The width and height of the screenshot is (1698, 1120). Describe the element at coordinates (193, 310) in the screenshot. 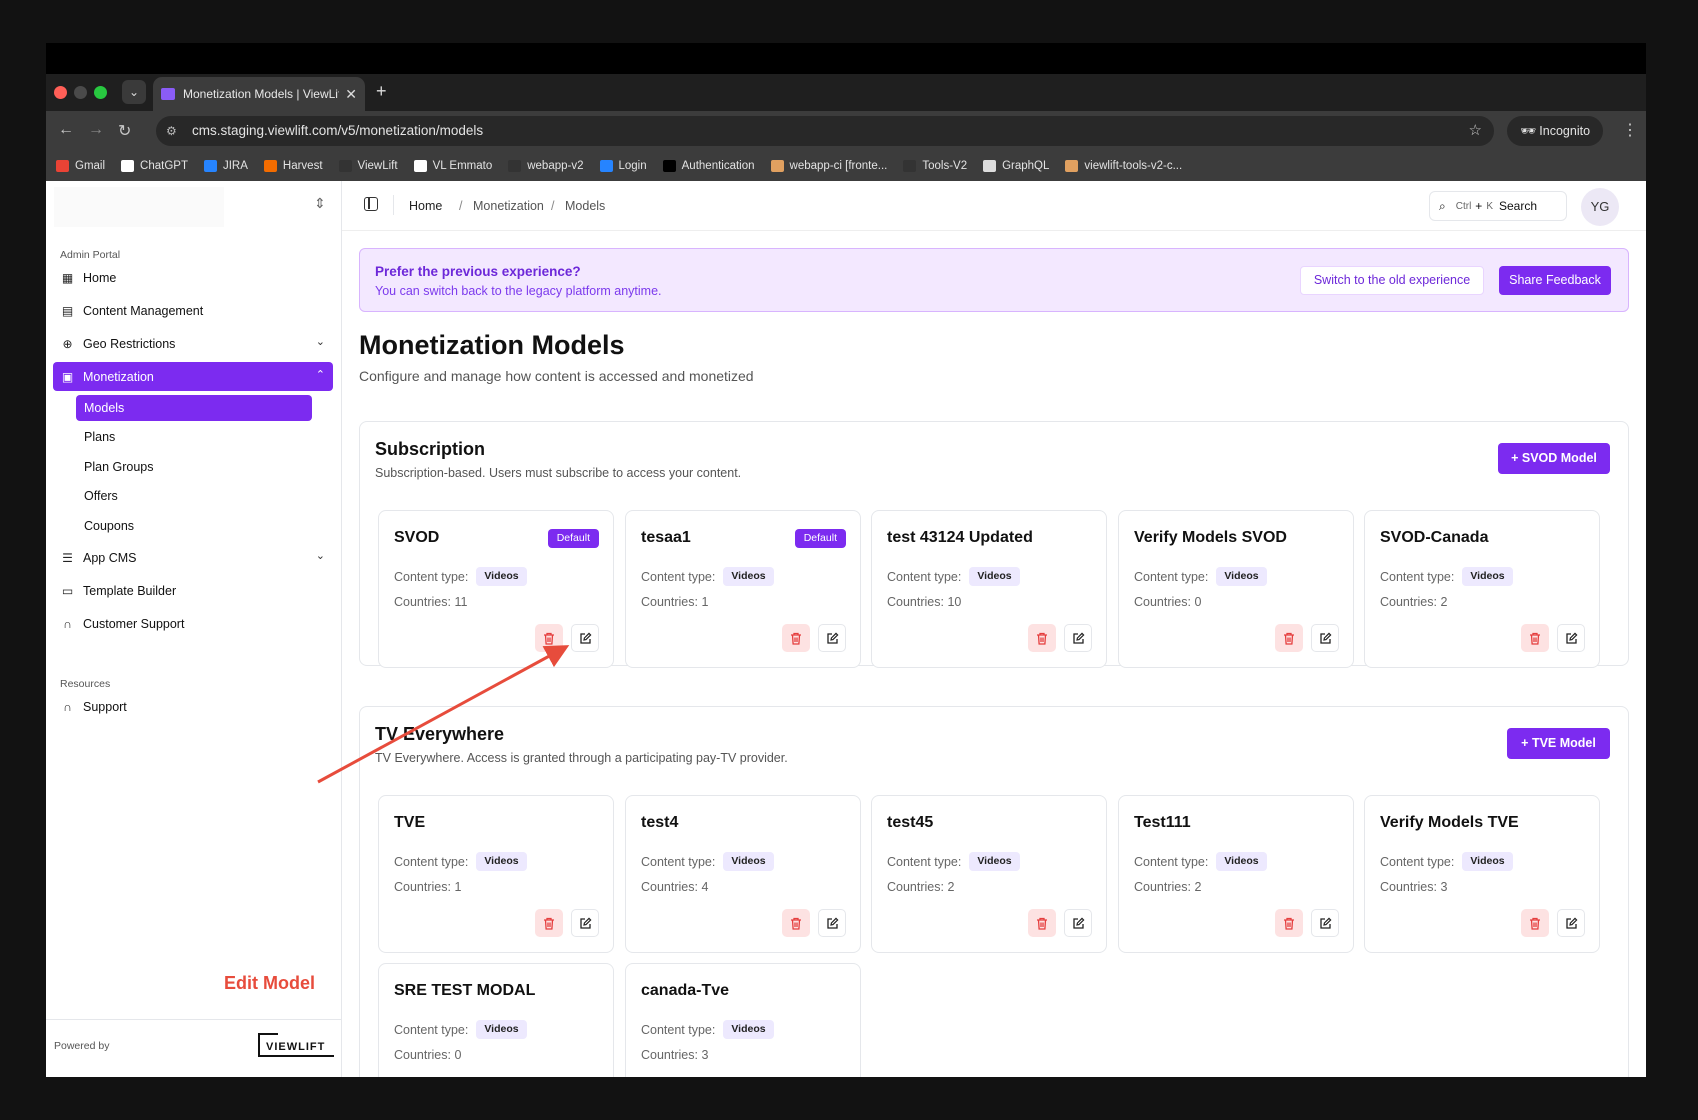

I see `sidebar-item-content-management: ▤ Content Management` at that location.